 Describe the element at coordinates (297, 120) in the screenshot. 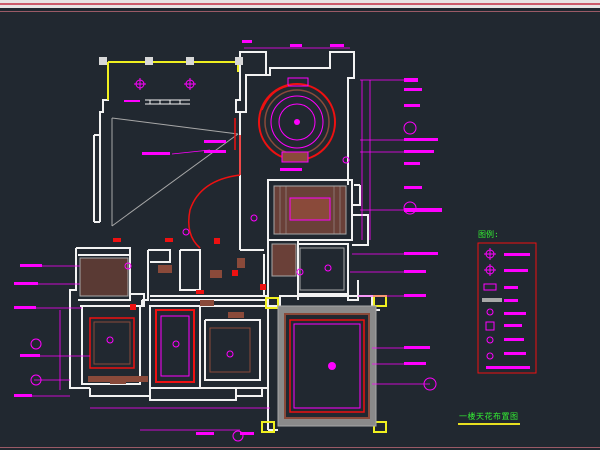

I see `rotunda-ceiling` at that location.